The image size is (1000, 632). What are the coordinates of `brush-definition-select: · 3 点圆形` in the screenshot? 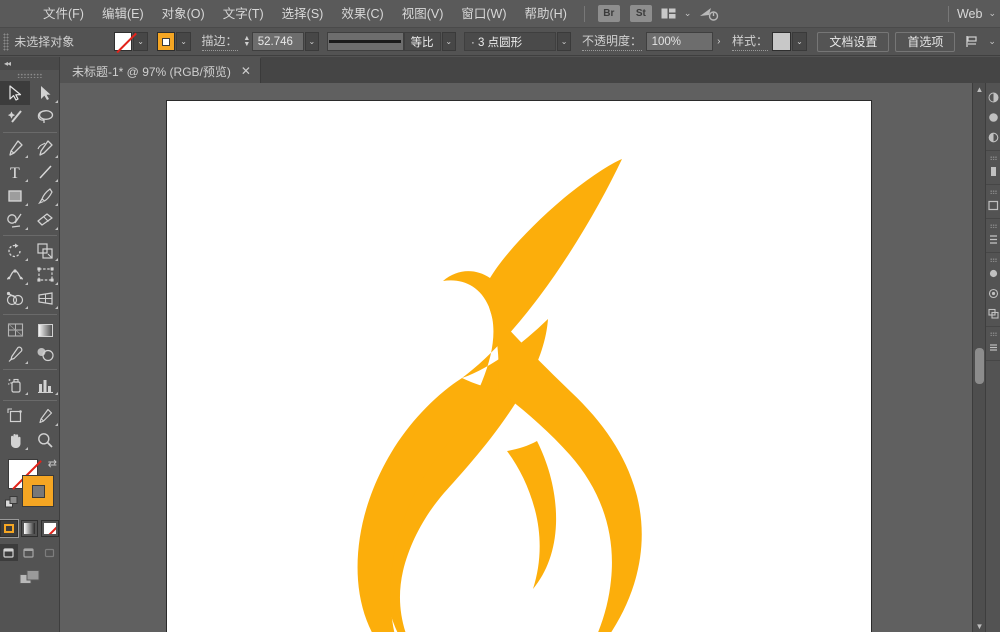 It's located at (509, 41).